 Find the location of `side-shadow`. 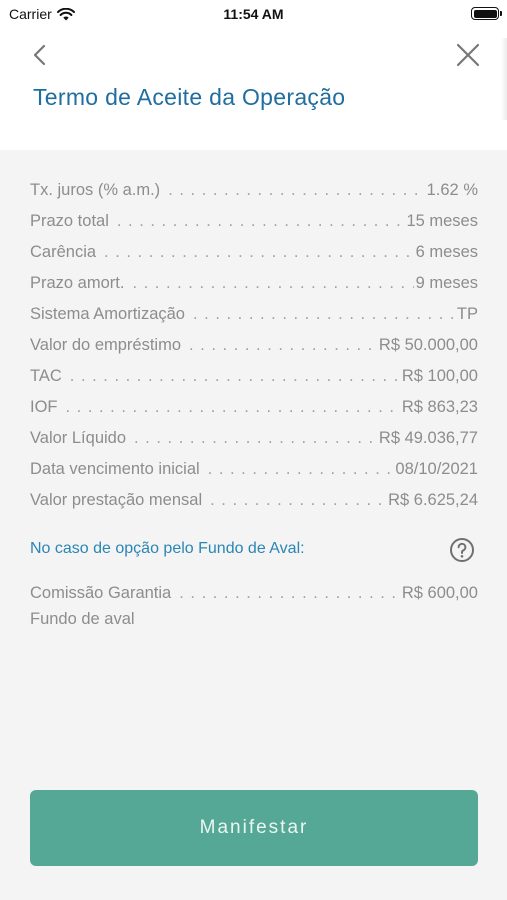

side-shadow is located at coordinates (504, 79).